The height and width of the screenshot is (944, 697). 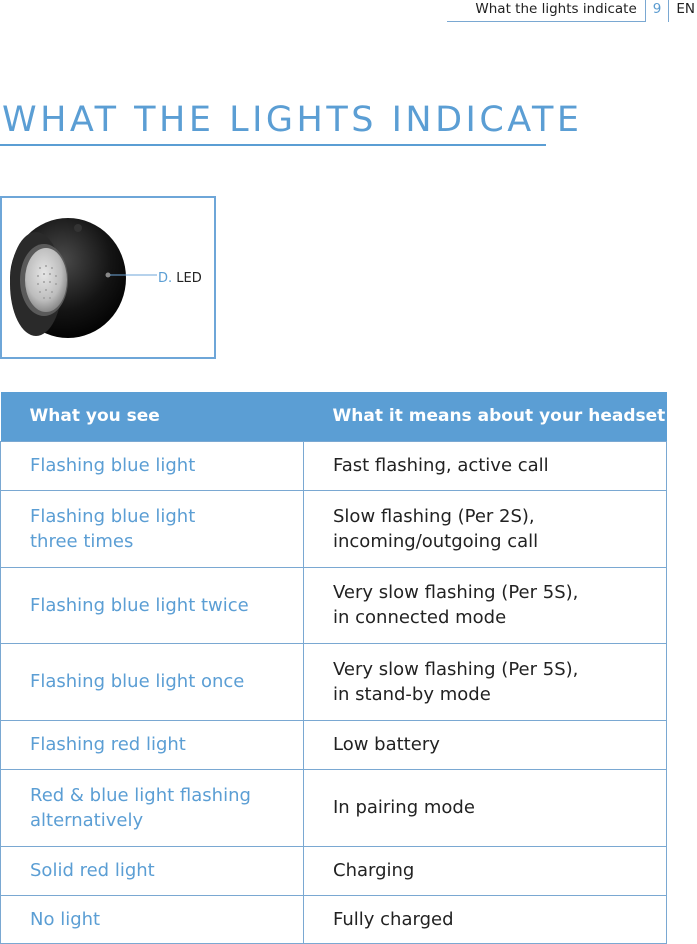 What do you see at coordinates (485, 744) in the screenshot?
I see `meaning-cell: Low battery` at bounding box center [485, 744].